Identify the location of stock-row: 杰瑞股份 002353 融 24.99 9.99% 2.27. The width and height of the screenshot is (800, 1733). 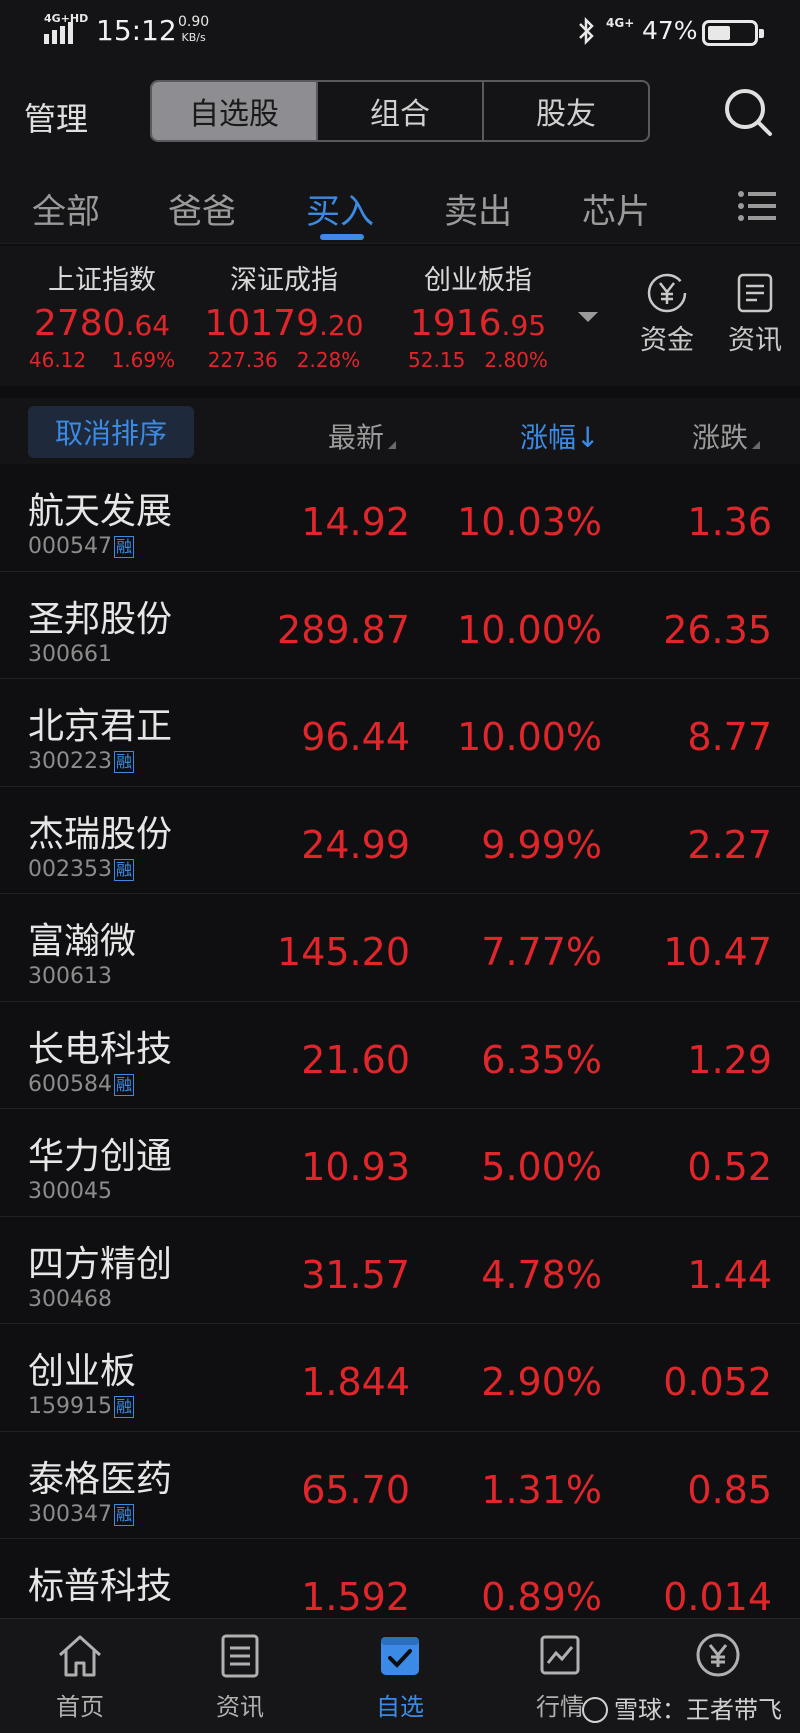
(400, 840).